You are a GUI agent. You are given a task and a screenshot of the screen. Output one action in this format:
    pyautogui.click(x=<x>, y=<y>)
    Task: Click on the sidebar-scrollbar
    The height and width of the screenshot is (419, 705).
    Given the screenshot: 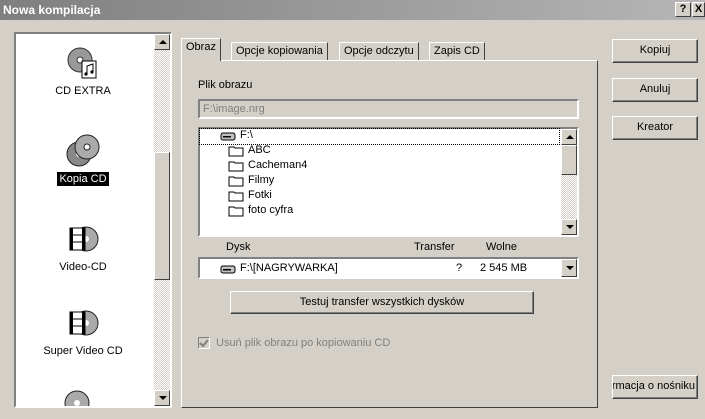 What is the action you would take?
    pyautogui.click(x=162, y=220)
    